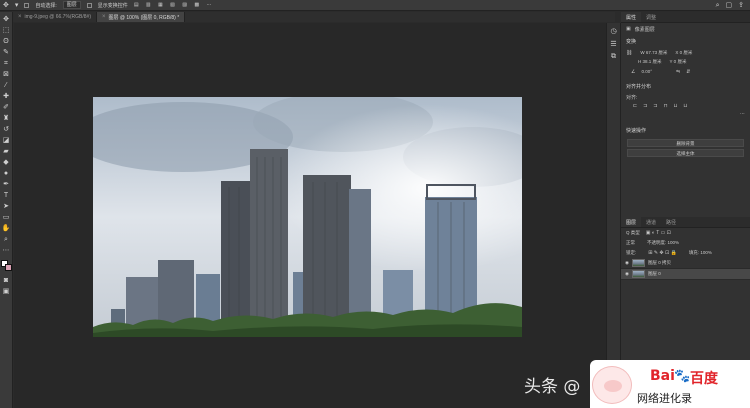 This screenshot has height=408, width=750. I want to click on transform-row-1: ⛓ W 67.73 厘米 X 0 厘米, so click(685, 52).